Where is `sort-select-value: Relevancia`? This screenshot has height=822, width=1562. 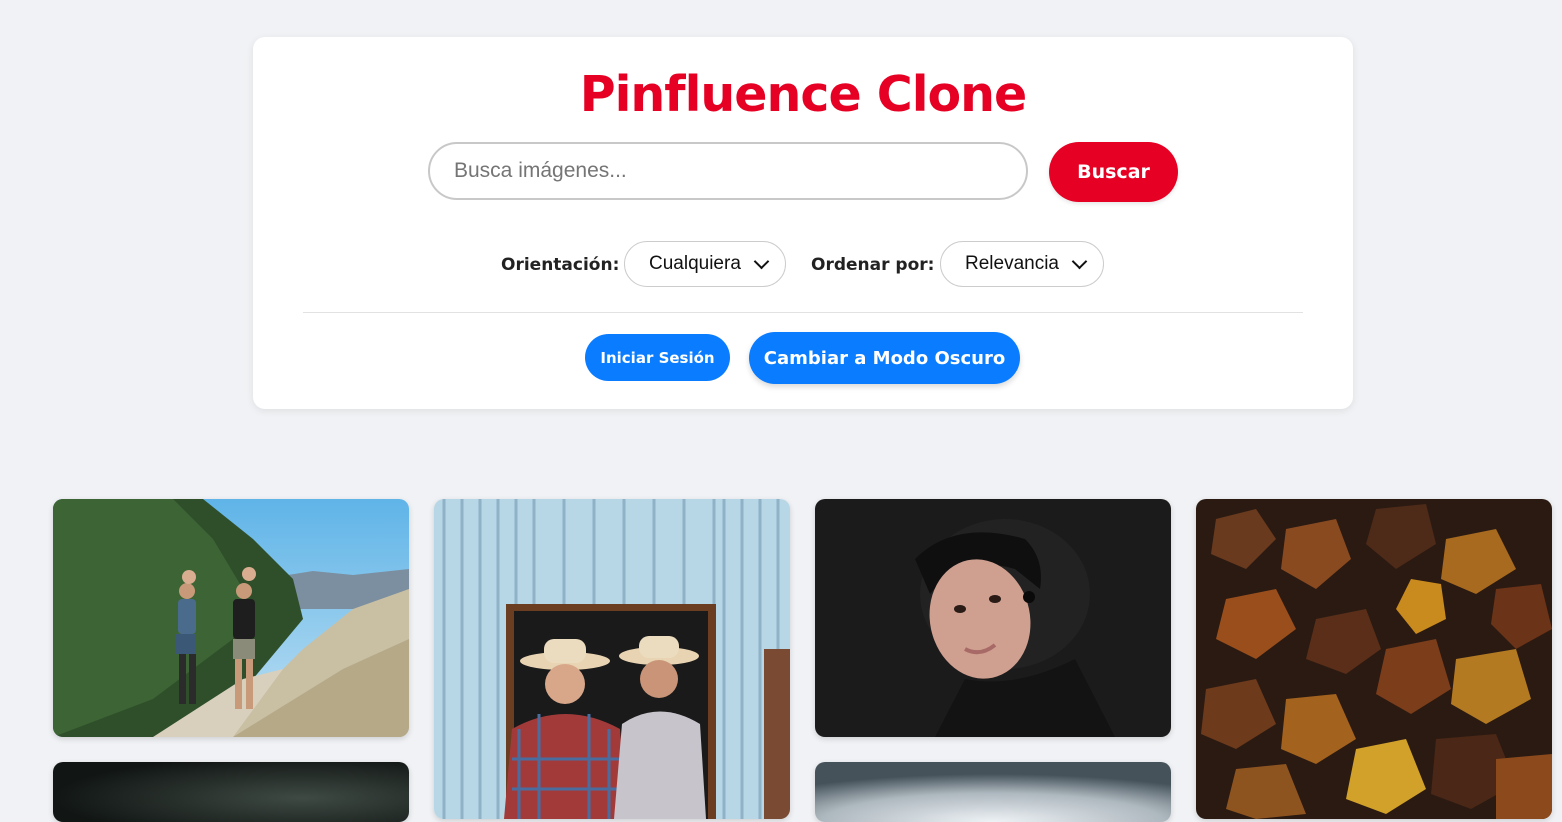
sort-select-value: Relevancia is located at coordinates (1012, 263).